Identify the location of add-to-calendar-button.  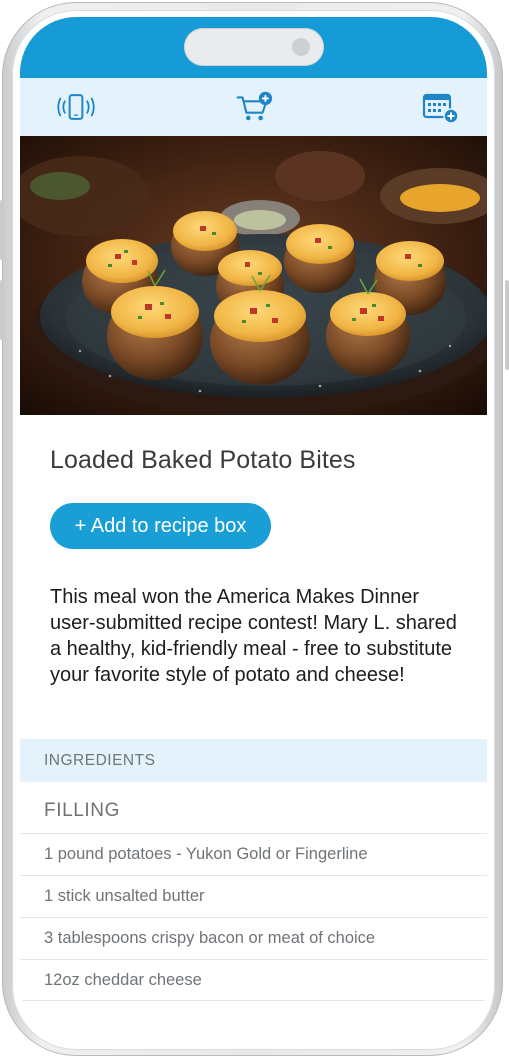
(440, 107).